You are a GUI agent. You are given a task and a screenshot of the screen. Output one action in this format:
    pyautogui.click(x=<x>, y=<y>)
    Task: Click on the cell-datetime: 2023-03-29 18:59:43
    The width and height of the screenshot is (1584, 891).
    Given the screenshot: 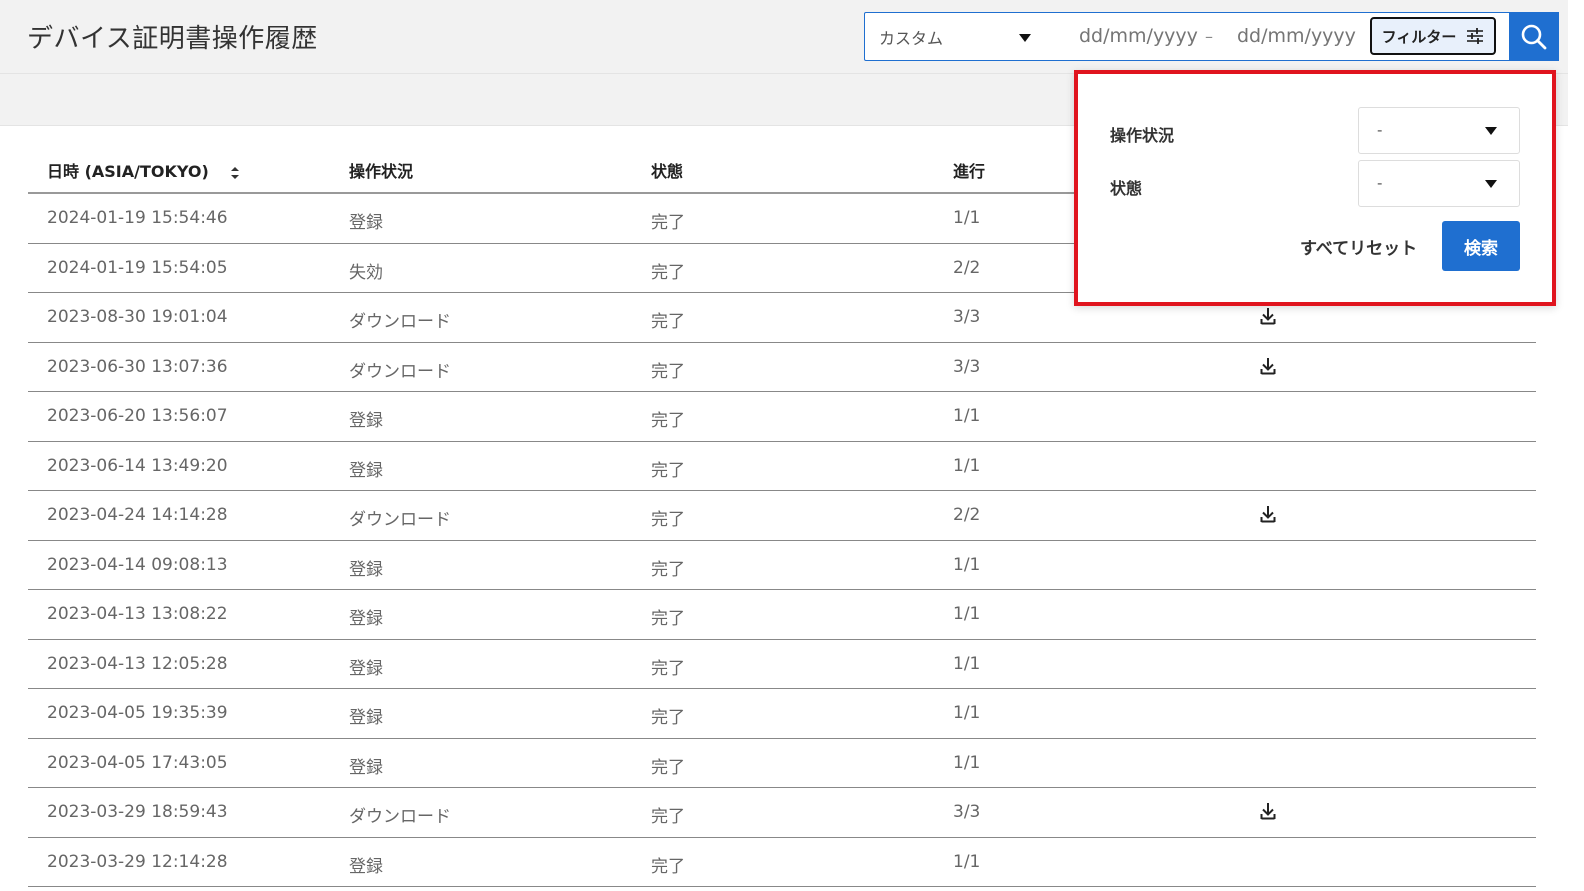 What is the action you would take?
    pyautogui.click(x=137, y=812)
    